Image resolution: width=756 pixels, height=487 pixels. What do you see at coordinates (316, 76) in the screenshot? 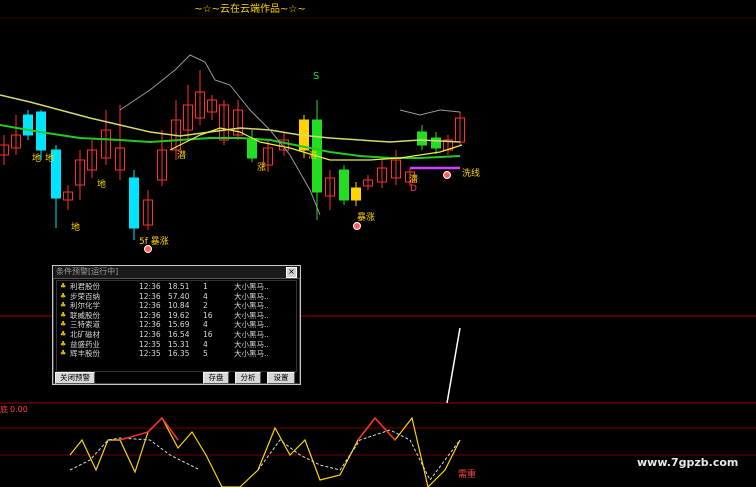
I see `signal-s-label: S` at bounding box center [316, 76].